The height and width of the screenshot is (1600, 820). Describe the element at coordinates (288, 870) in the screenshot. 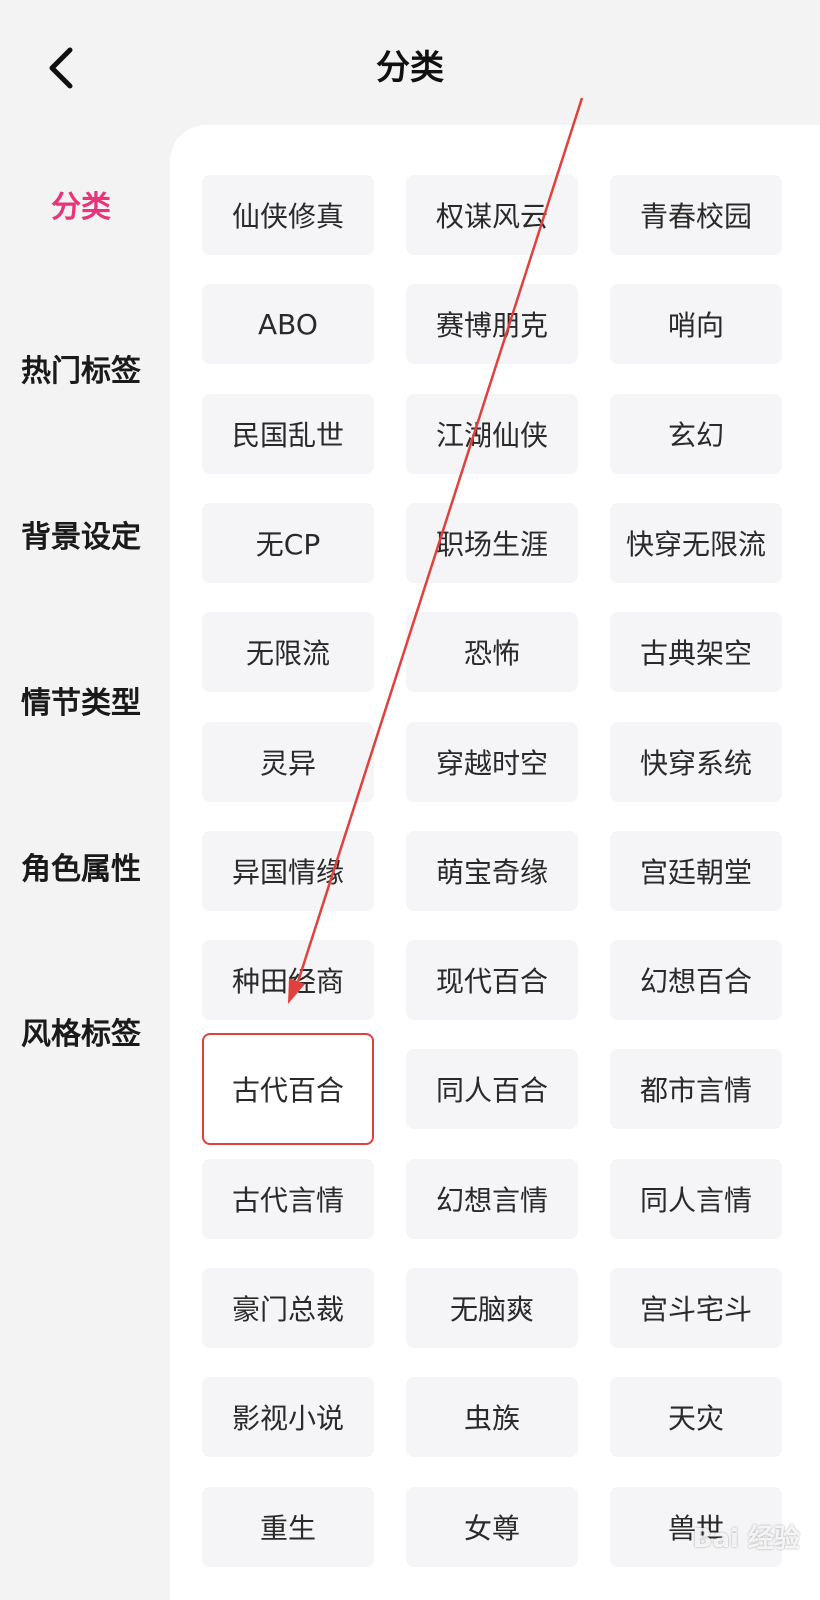

I see `tag-item: 异国情缘` at that location.